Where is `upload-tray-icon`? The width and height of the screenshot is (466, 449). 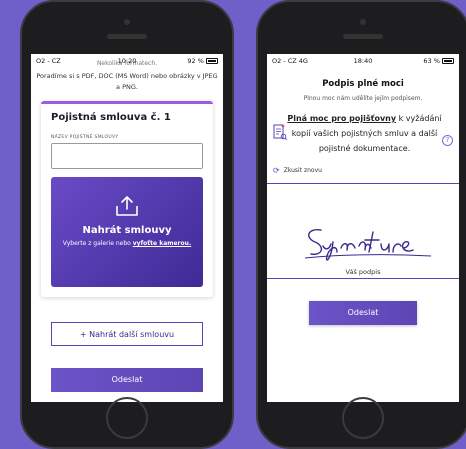
upload-tray-icon is located at coordinates (127, 206).